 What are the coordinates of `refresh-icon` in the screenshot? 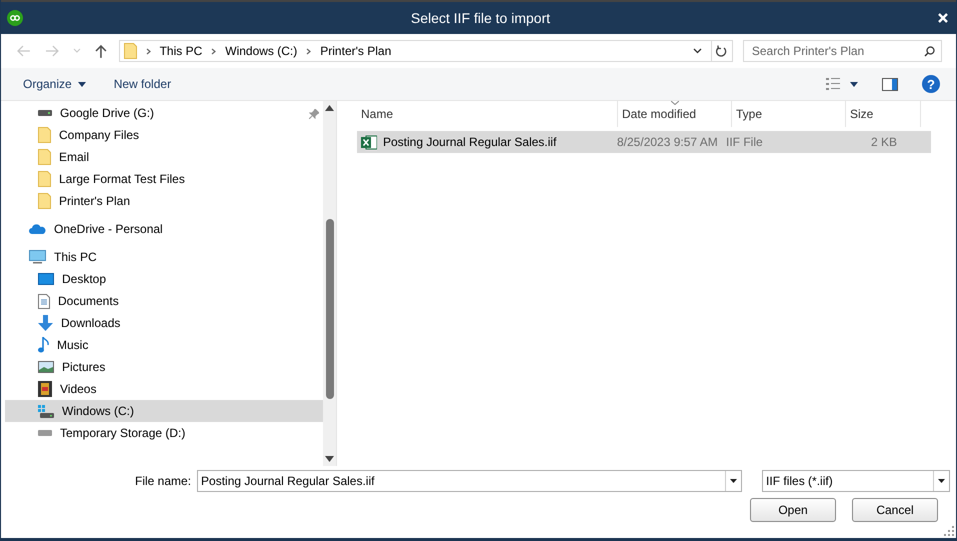 It's located at (722, 51).